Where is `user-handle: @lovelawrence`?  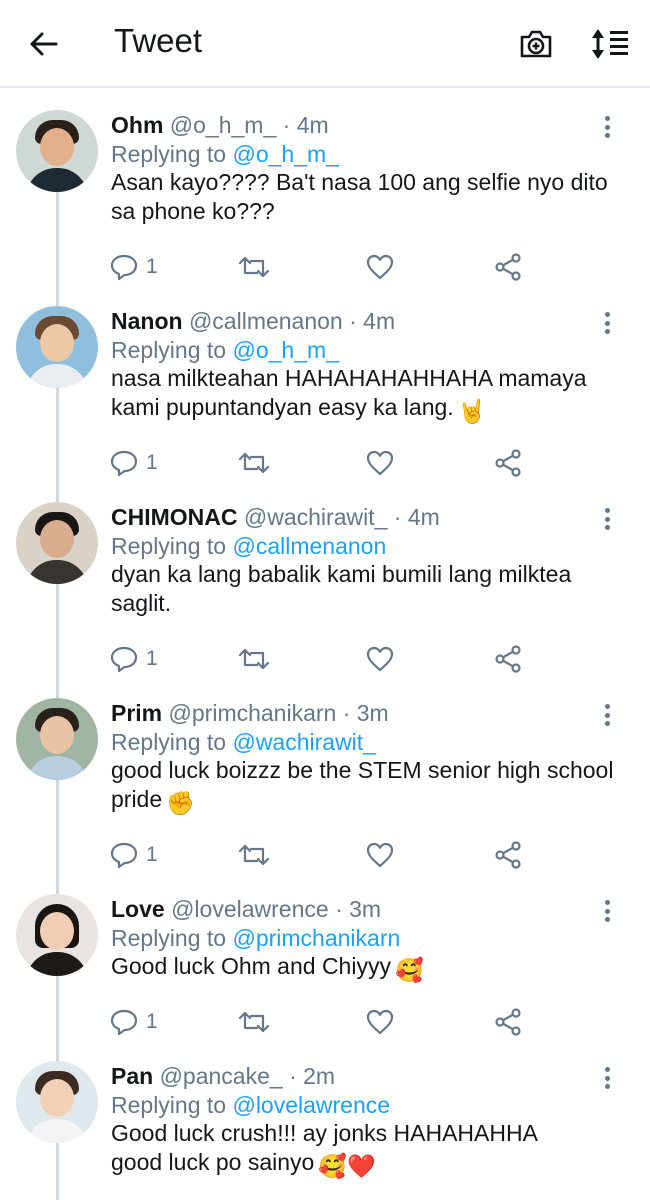 user-handle: @lovelawrence is located at coordinates (250, 909).